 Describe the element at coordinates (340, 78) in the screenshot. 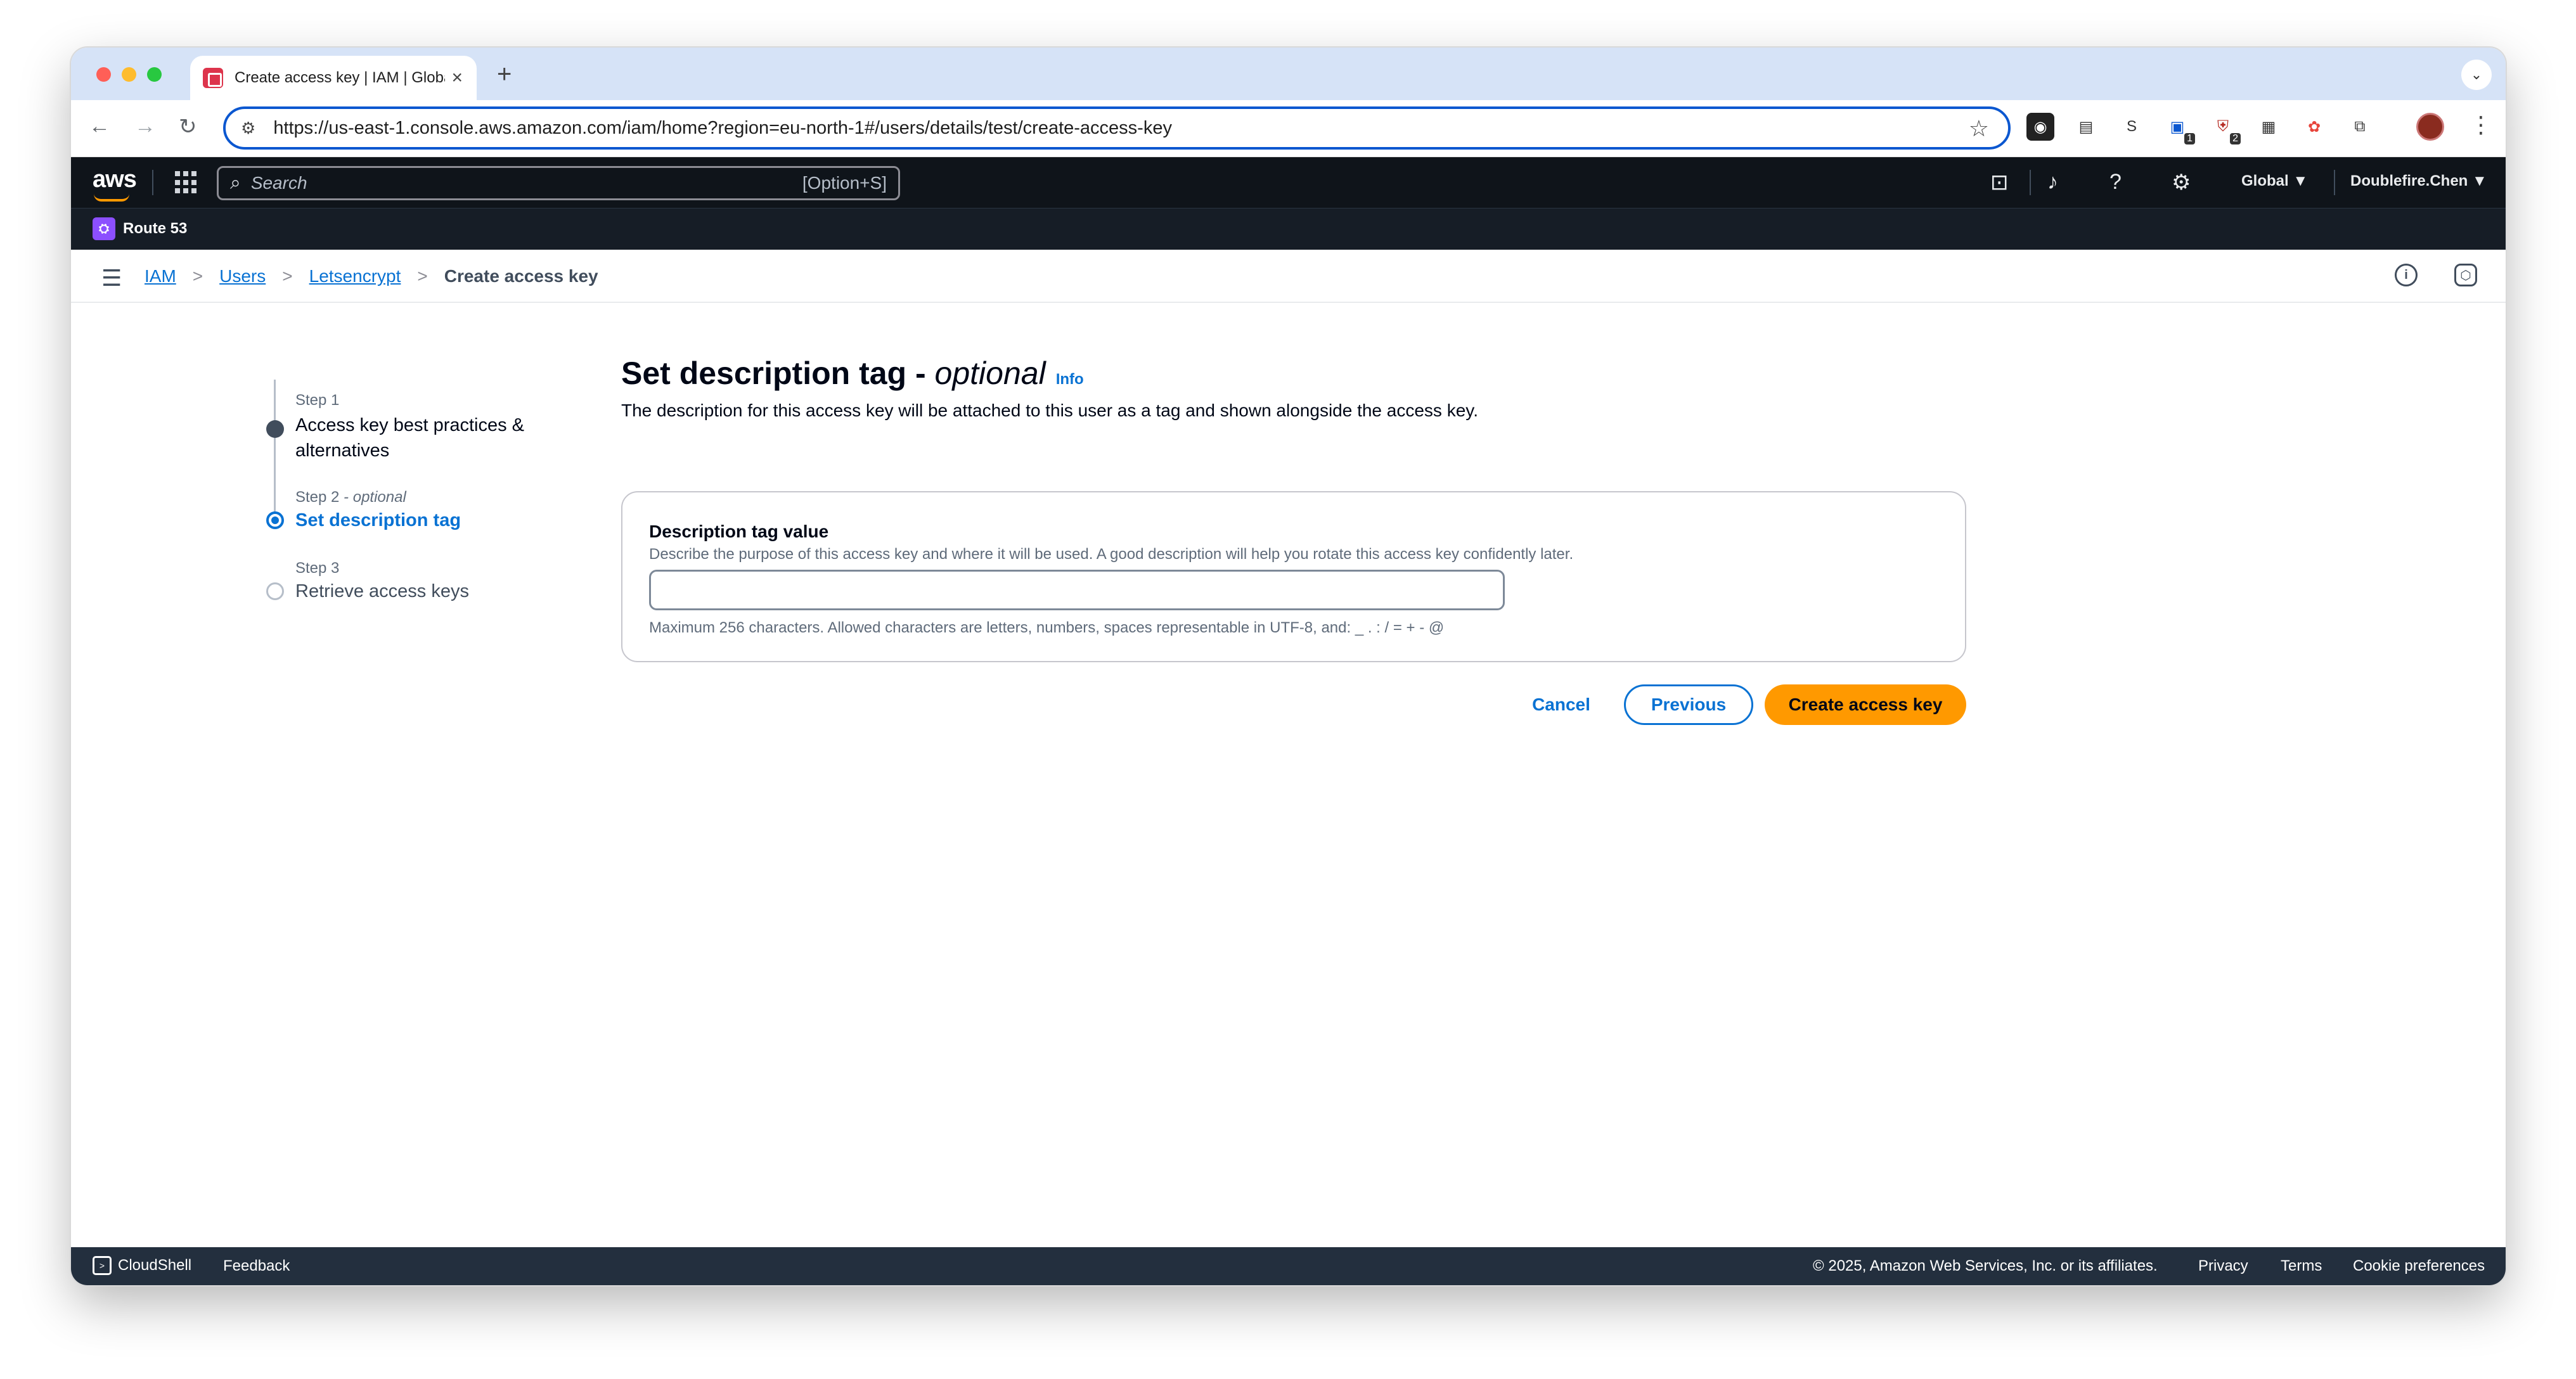

I see `tab-title: Create access key | IAM | Global` at that location.